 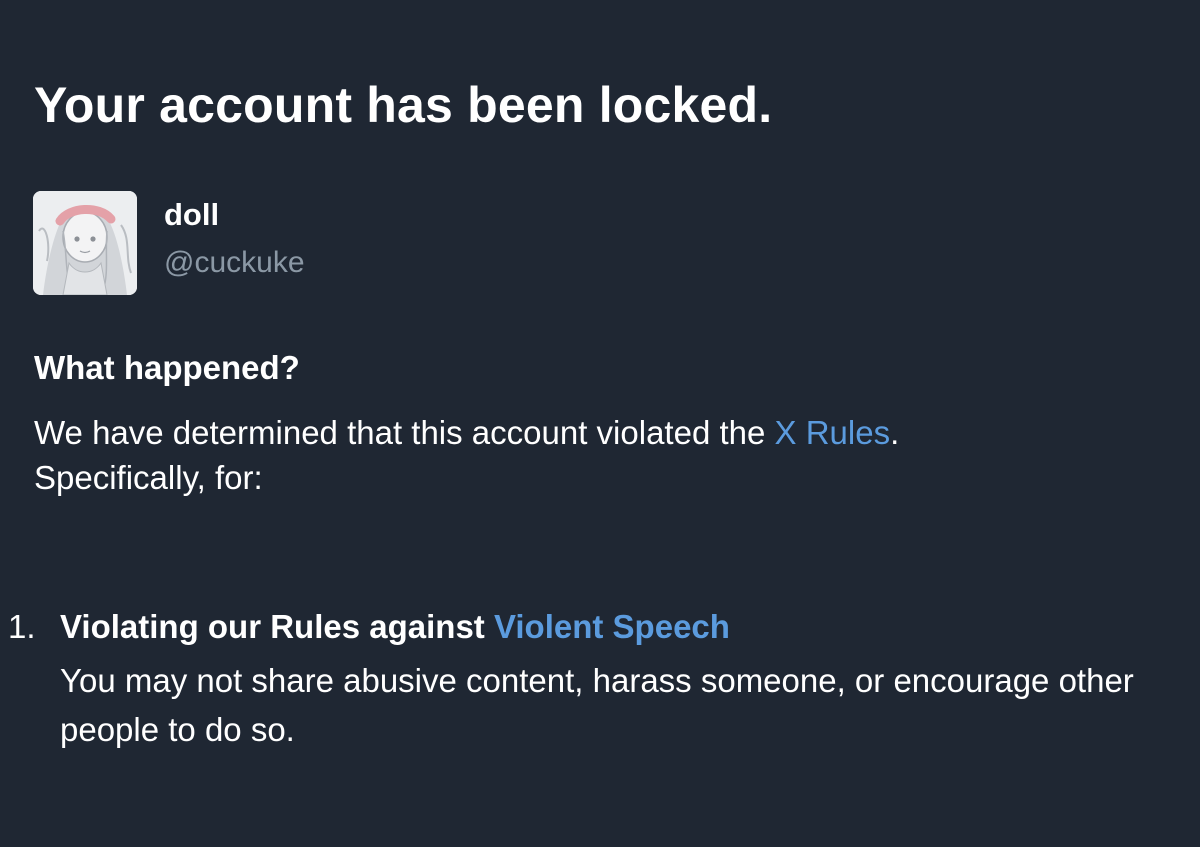 I want to click on violent-speech-link: Violent Speech, so click(x=612, y=626).